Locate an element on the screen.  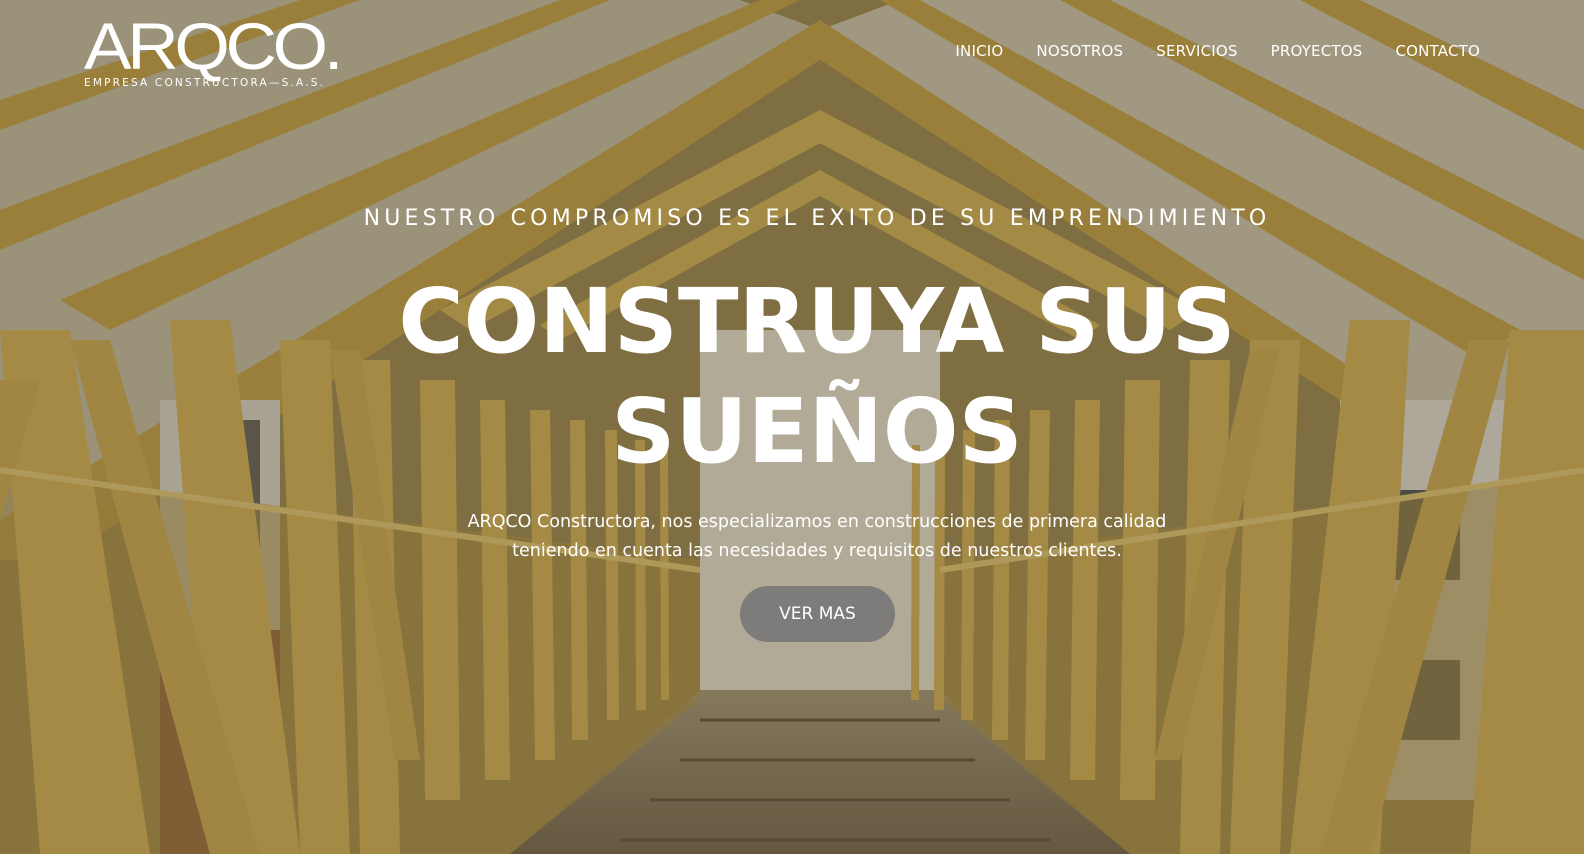
nav-item-servicios: SERVICIOS is located at coordinates (1196, 51).